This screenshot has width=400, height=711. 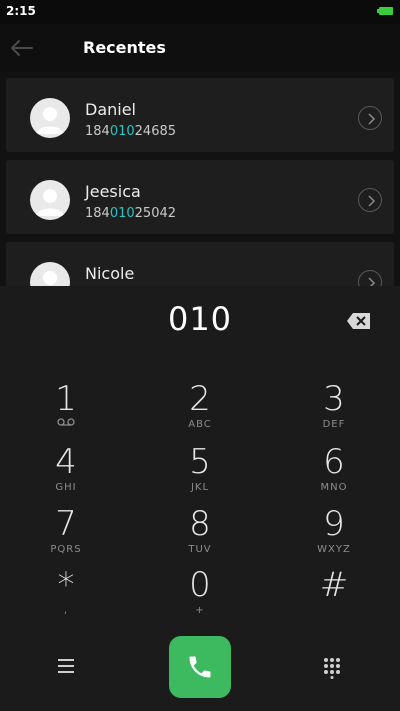 I want to click on key-digit: 4, so click(x=66, y=462).